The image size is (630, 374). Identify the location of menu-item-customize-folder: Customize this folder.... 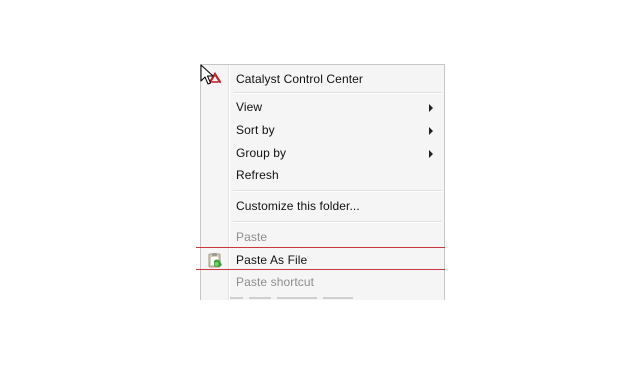
(322, 206).